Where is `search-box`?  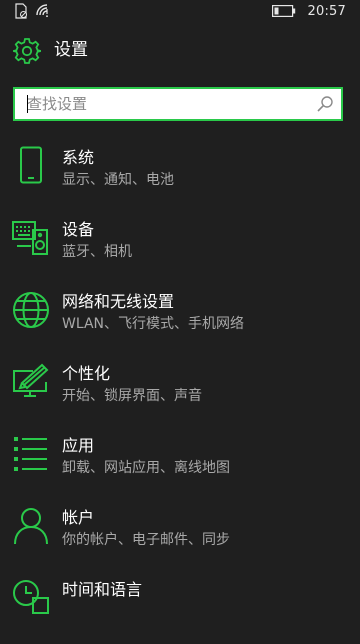
search-box is located at coordinates (178, 104).